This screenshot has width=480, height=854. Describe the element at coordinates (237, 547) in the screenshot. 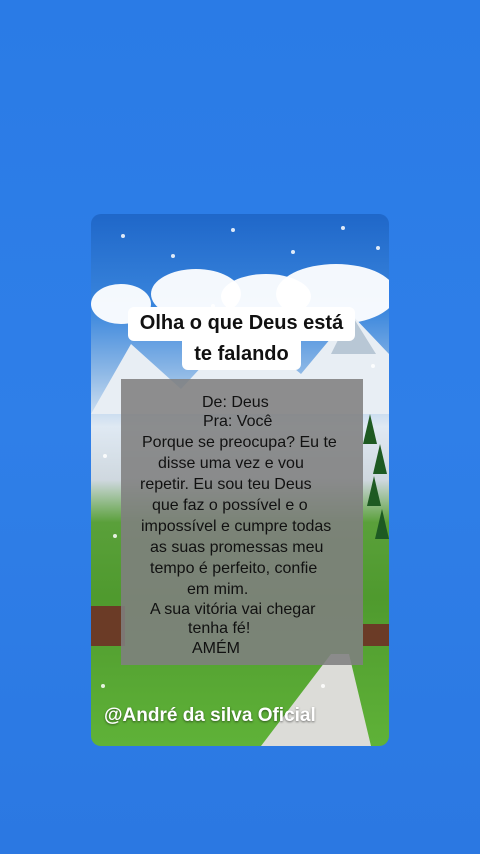

I see `message-line: as suas promessas meu` at that location.